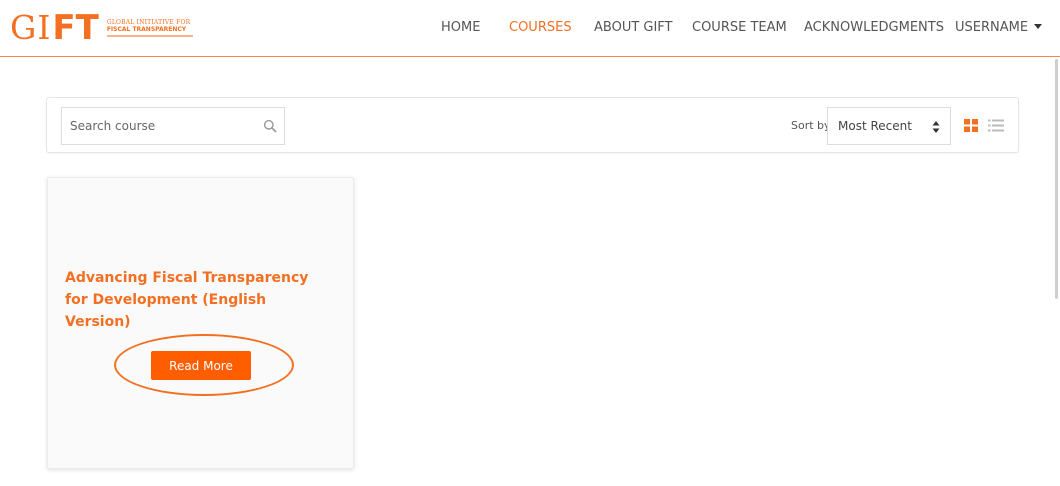 The width and height of the screenshot is (1060, 486). I want to click on nav-about-gift: ABOUT GIFT, so click(633, 27).